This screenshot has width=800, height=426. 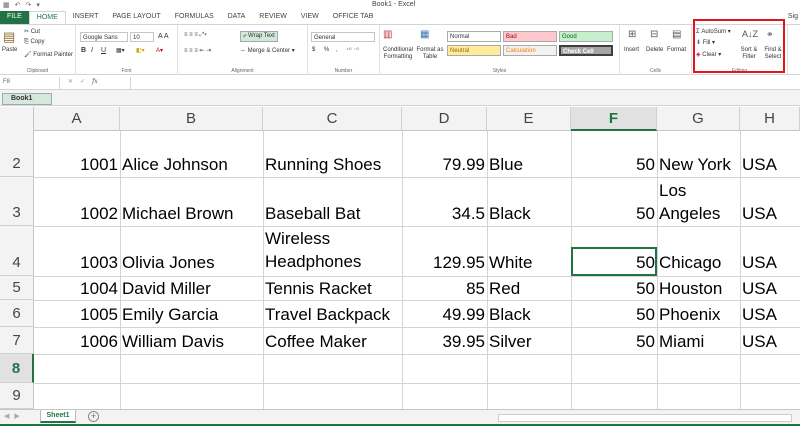 What do you see at coordinates (510, 262) in the screenshot?
I see `cell-e4: White` at bounding box center [510, 262].